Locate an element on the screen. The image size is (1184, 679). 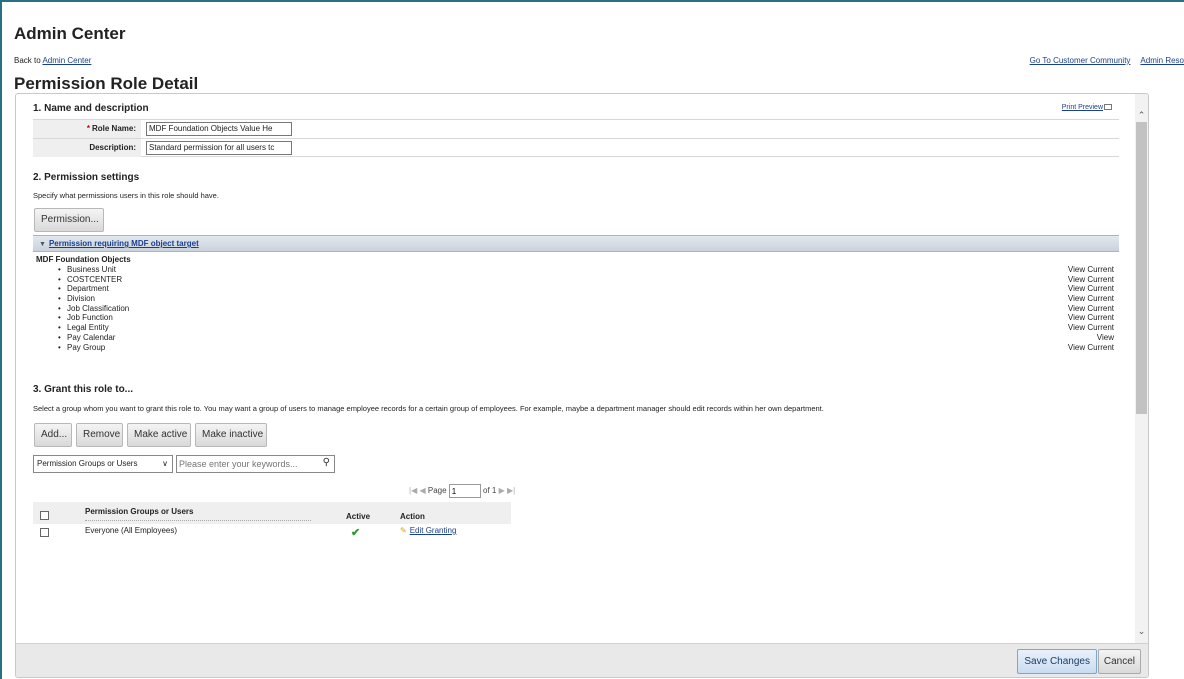
section1-heading: 1. Name and description is located at coordinates (91, 108).